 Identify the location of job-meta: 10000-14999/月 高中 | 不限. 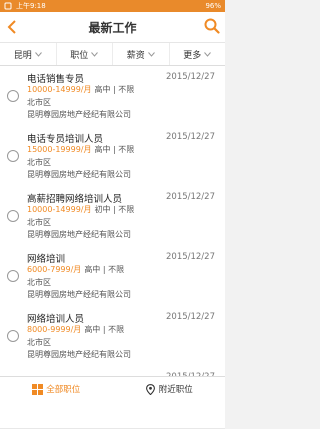
(80, 89).